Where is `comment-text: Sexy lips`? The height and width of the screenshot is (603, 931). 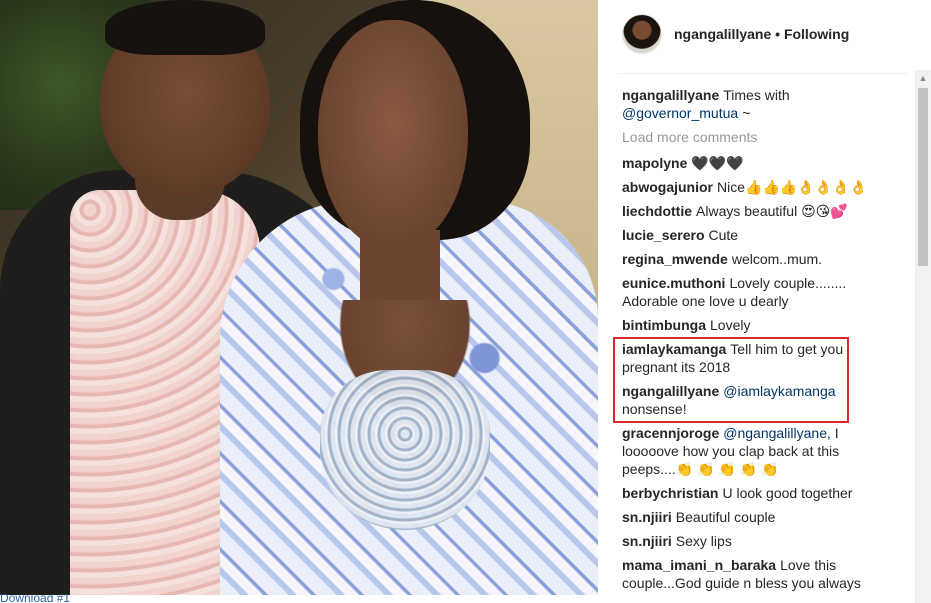 comment-text: Sexy lips is located at coordinates (703, 541).